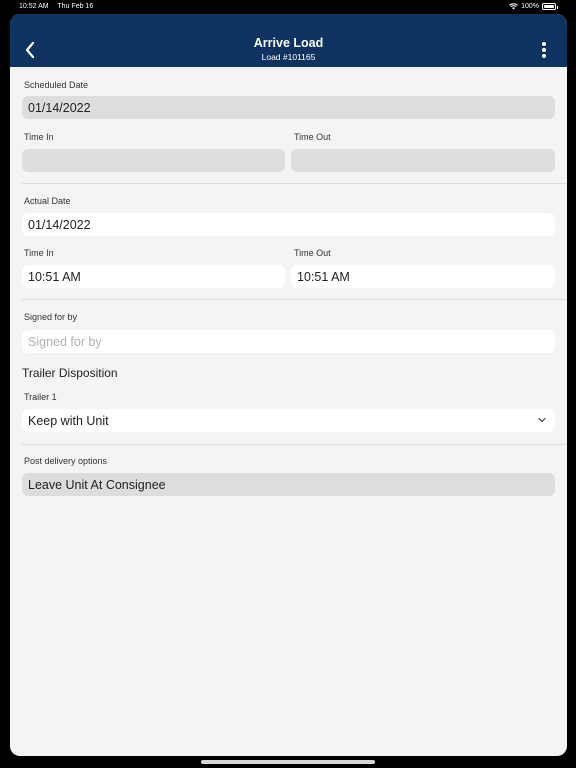 This screenshot has width=576, height=768. Describe the element at coordinates (423, 276) in the screenshot. I see `actual-time-out-field: 10:51 AM` at that location.